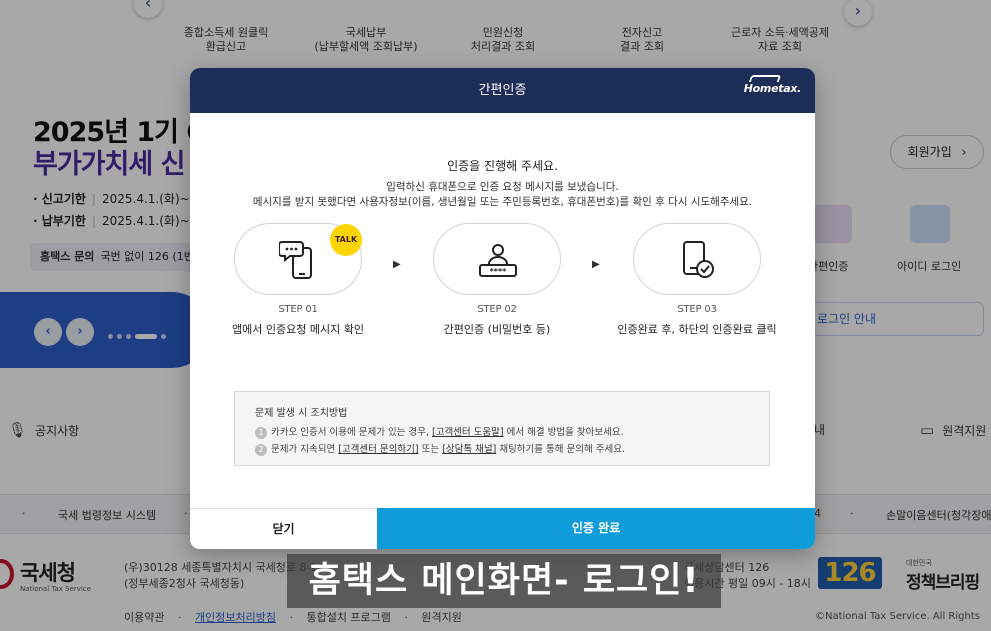 The image size is (991, 631). I want to click on phone-check-icon, so click(698, 259).